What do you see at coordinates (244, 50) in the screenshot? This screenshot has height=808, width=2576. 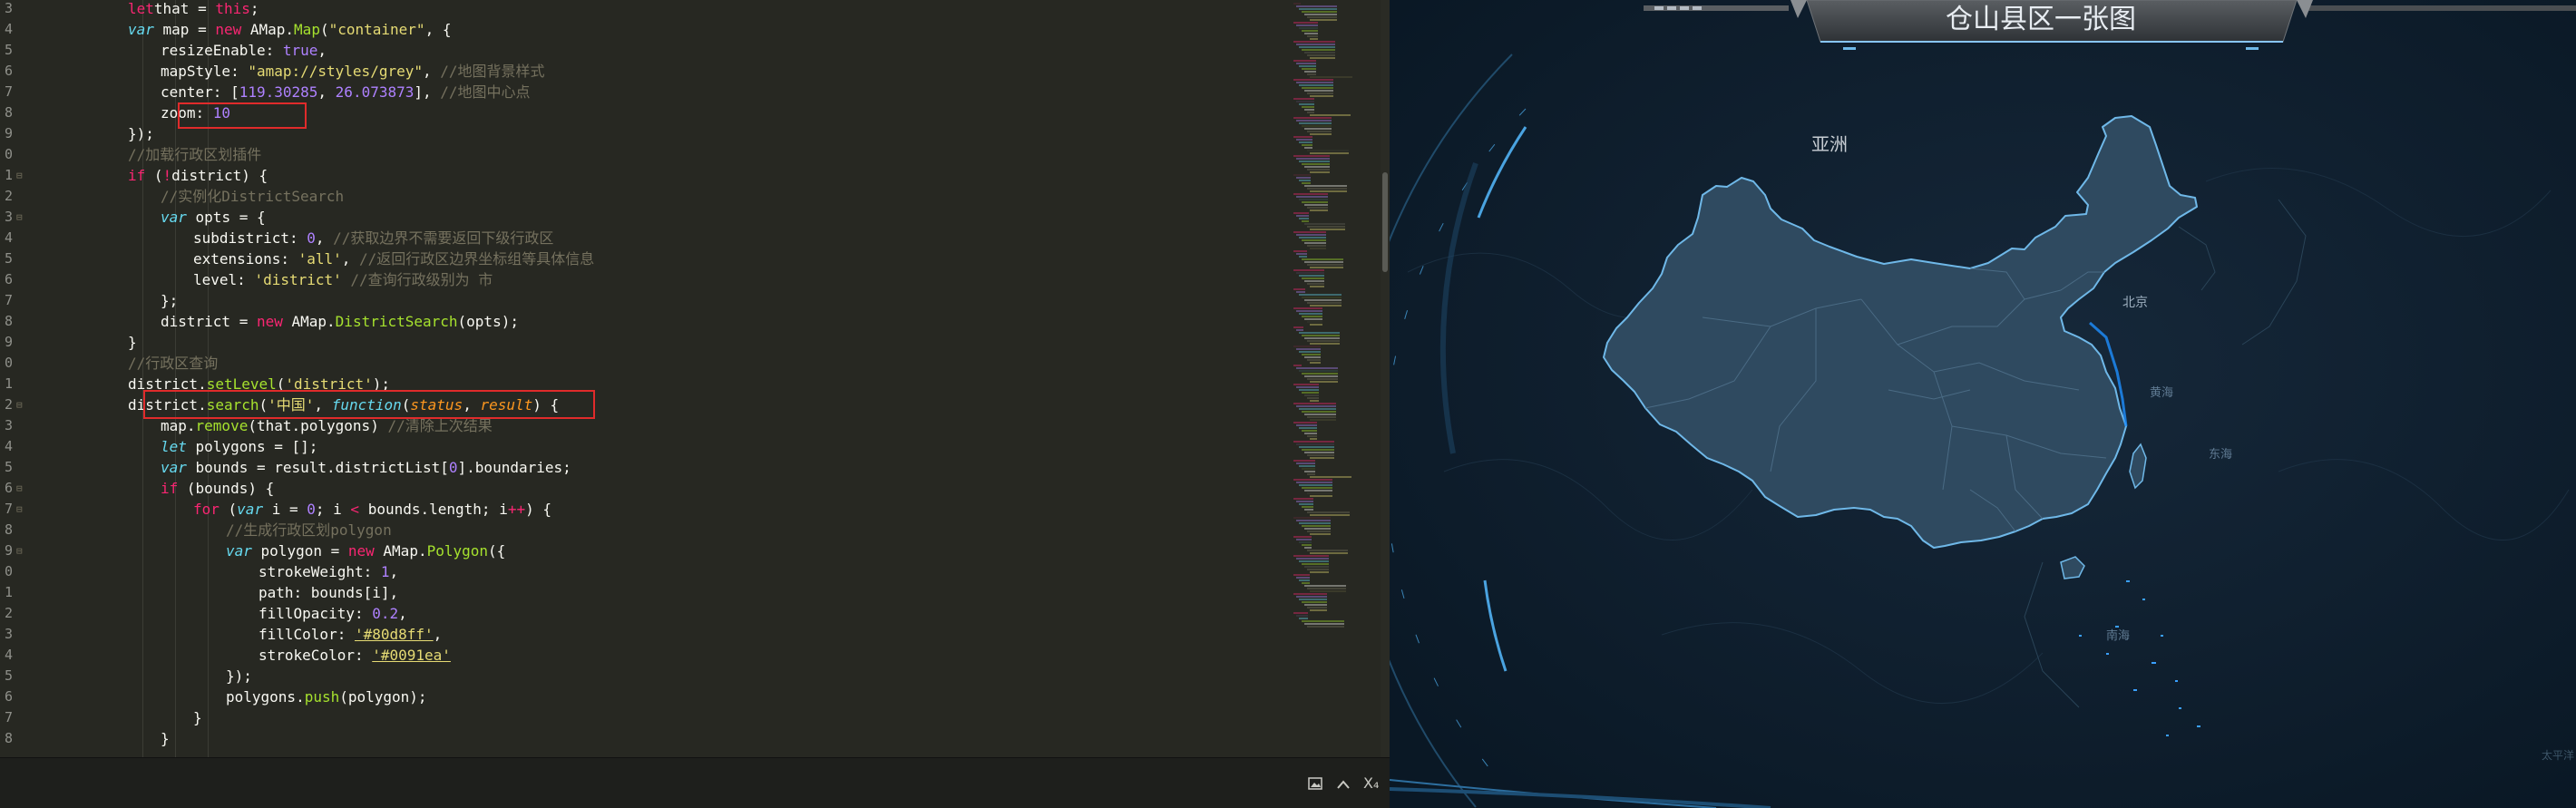 I see `code-line: resizeEnable: true,` at bounding box center [244, 50].